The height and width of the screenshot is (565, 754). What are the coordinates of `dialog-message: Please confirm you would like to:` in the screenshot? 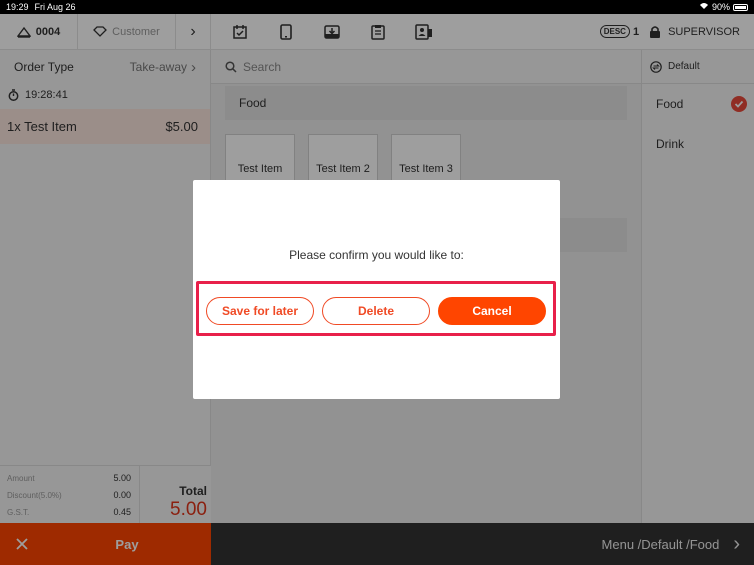 It's located at (376, 255).